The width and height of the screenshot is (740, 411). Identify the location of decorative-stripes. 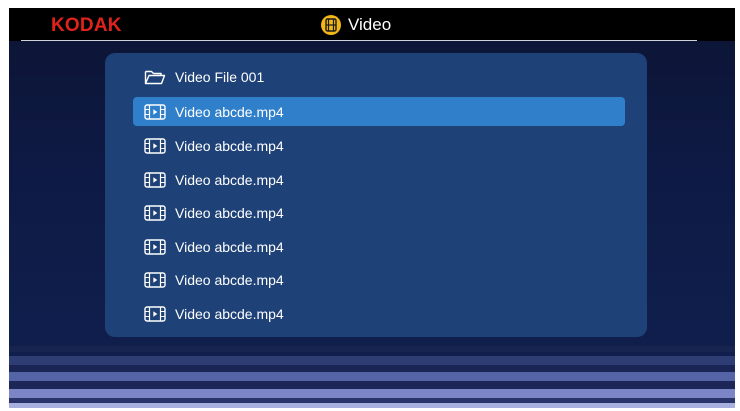
(372, 377).